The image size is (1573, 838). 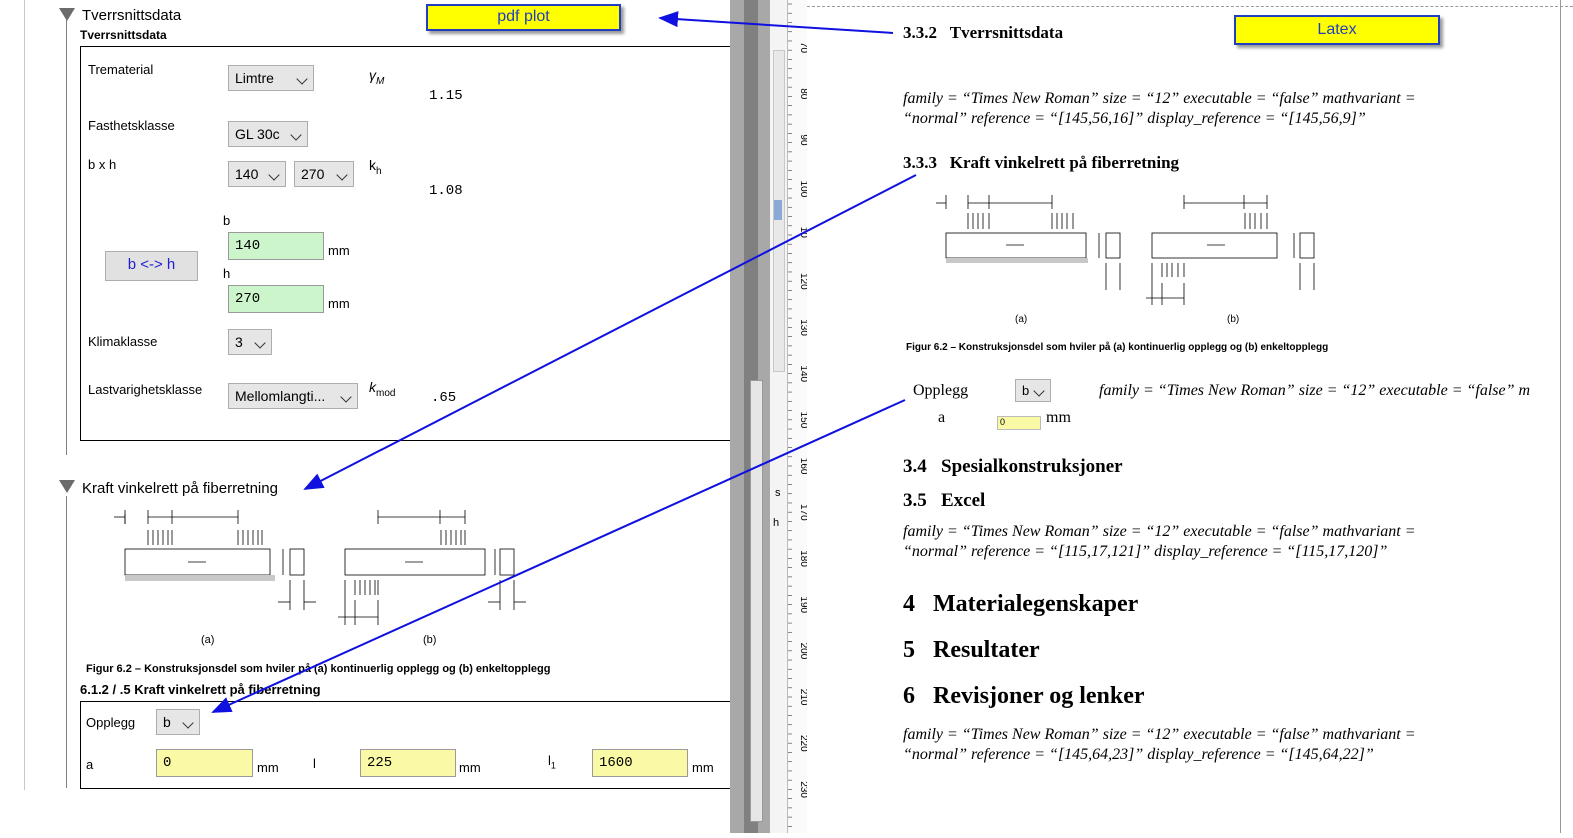 What do you see at coordinates (123, 341) in the screenshot?
I see `klima-label: Klimaklasse` at bounding box center [123, 341].